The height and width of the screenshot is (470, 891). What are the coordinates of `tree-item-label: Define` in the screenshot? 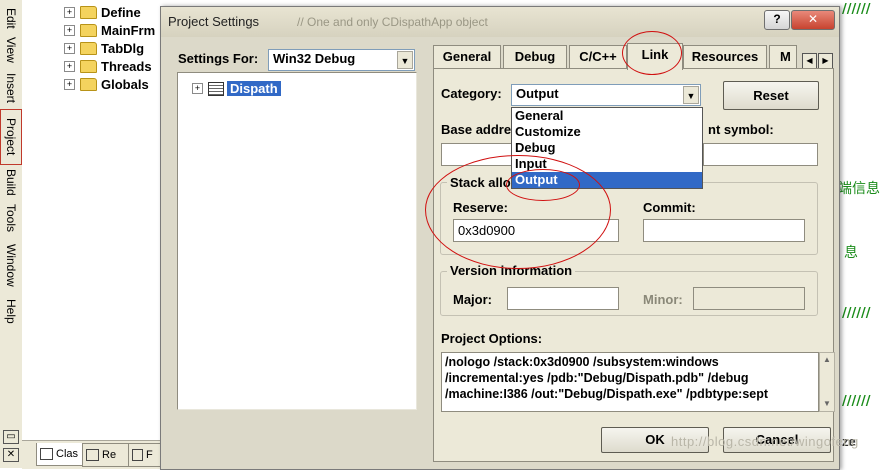 It's located at (121, 12).